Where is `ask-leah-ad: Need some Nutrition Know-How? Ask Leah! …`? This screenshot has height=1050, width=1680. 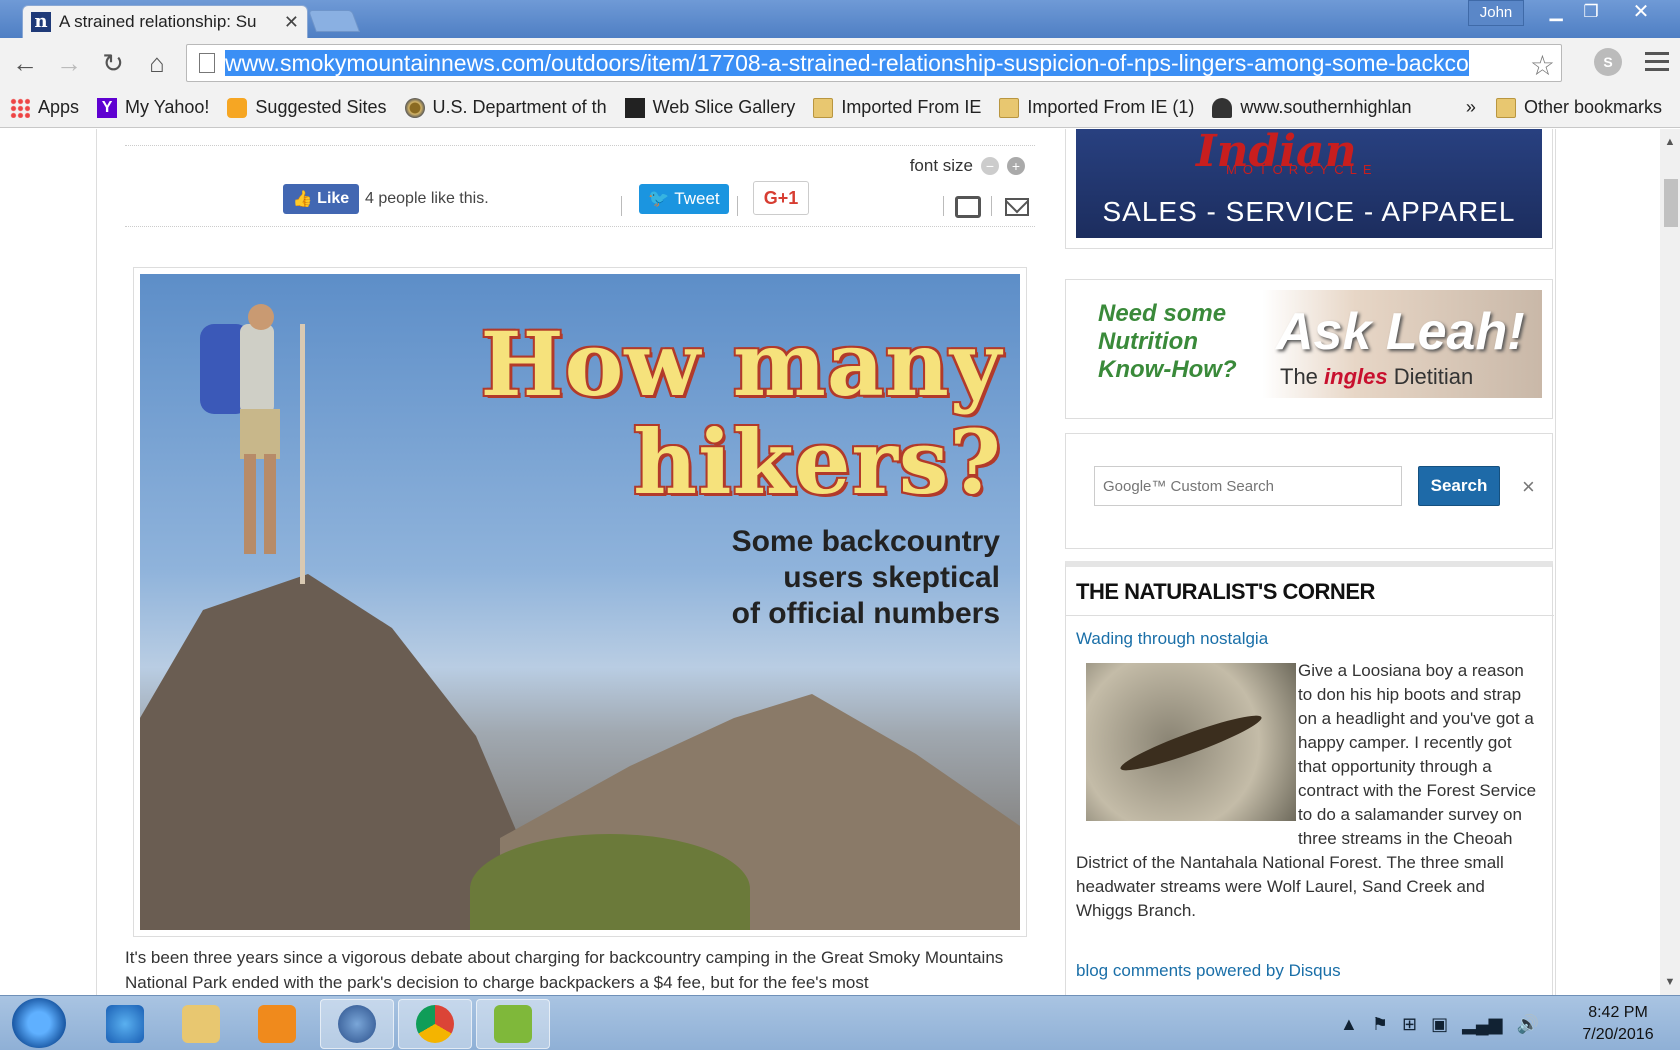
ask-leah-ad: Need some Nutrition Know-How? Ask Leah! … is located at coordinates (1309, 349).